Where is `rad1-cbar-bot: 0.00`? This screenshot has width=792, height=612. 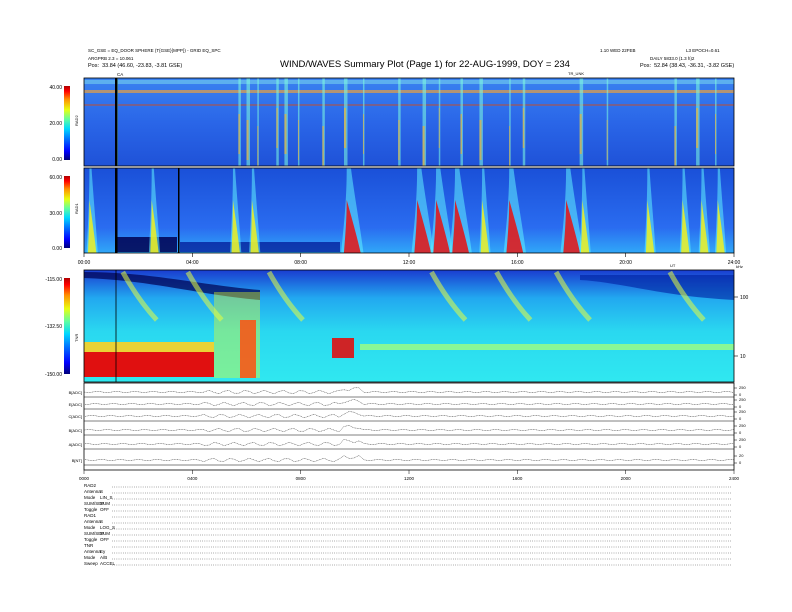 rad1-cbar-bot: 0.00 is located at coordinates (57, 249).